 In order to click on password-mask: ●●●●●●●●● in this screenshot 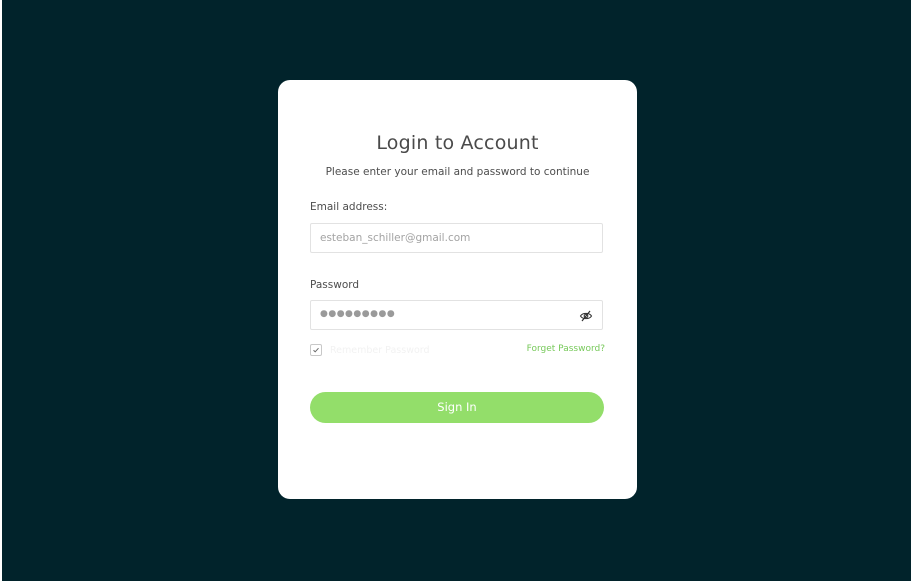, I will do `click(358, 314)`.